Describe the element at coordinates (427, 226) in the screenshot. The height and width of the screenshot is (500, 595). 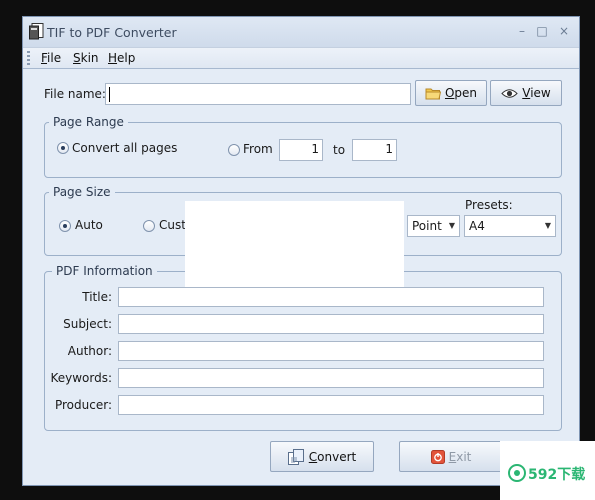
I see `unit-select-value: Point` at that location.